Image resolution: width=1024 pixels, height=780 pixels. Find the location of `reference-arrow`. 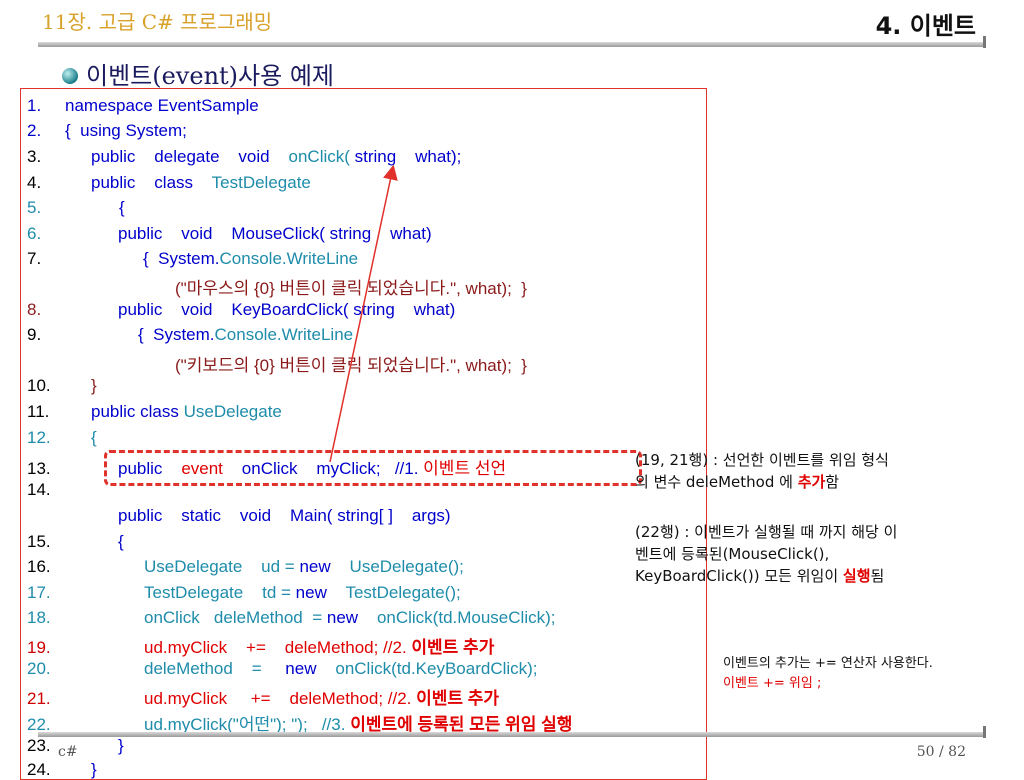

reference-arrow is located at coordinates (363, 313).